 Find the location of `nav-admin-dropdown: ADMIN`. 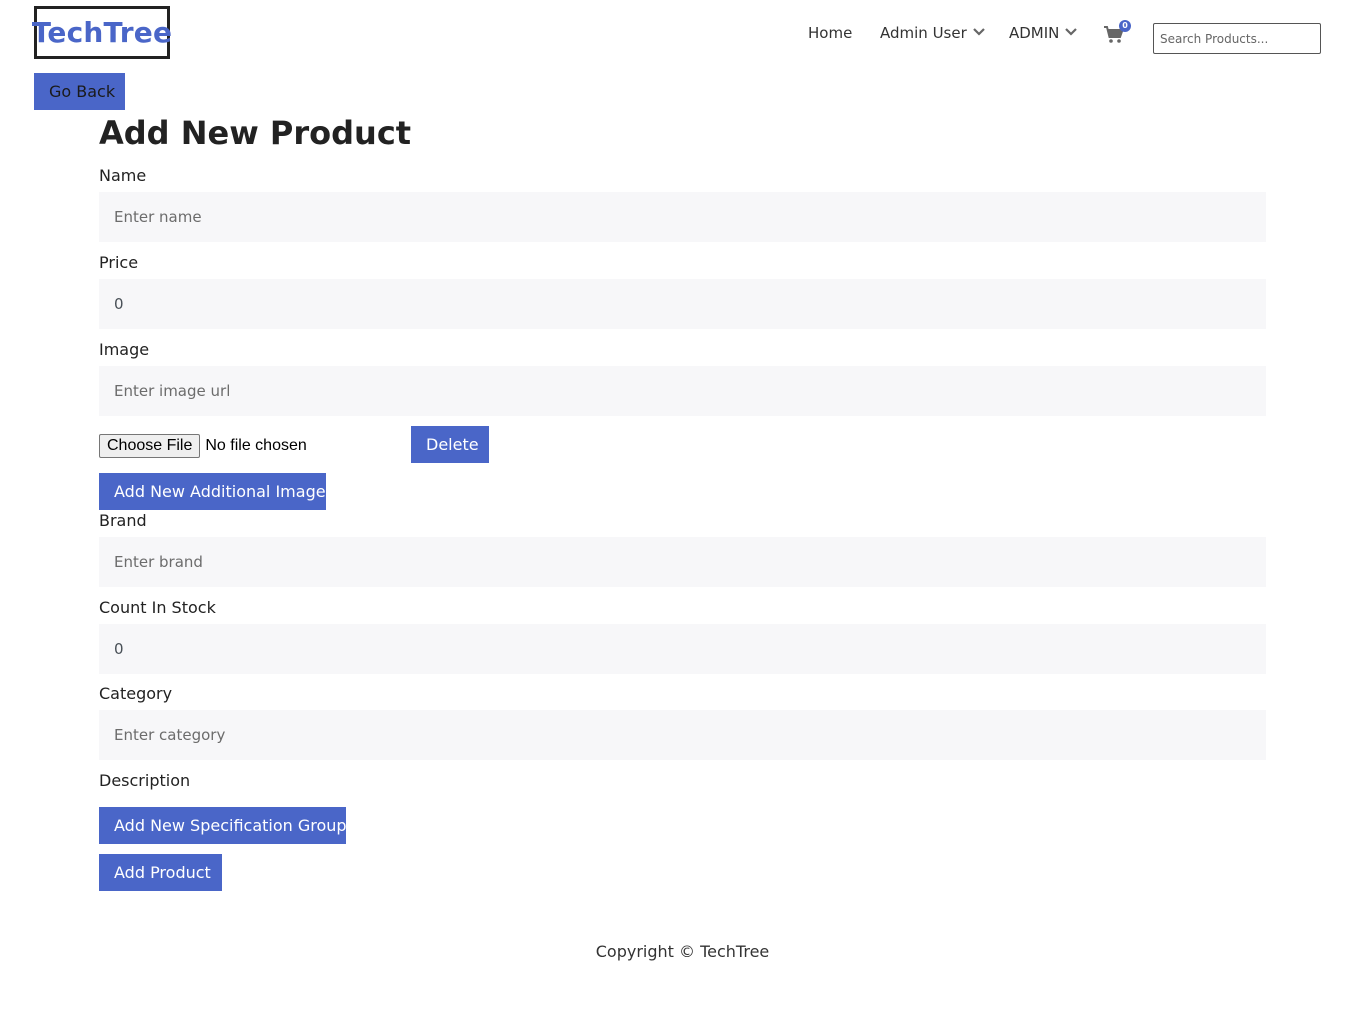

nav-admin-dropdown: ADMIN is located at coordinates (1043, 33).